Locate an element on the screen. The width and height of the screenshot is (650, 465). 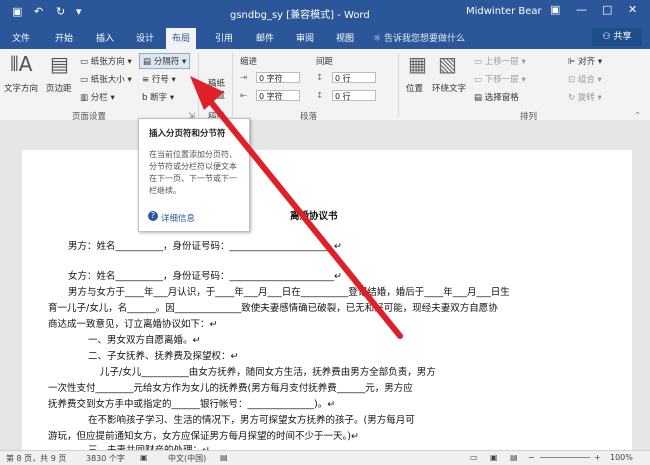
zoom-in-icon: + is located at coordinates (597, 457).